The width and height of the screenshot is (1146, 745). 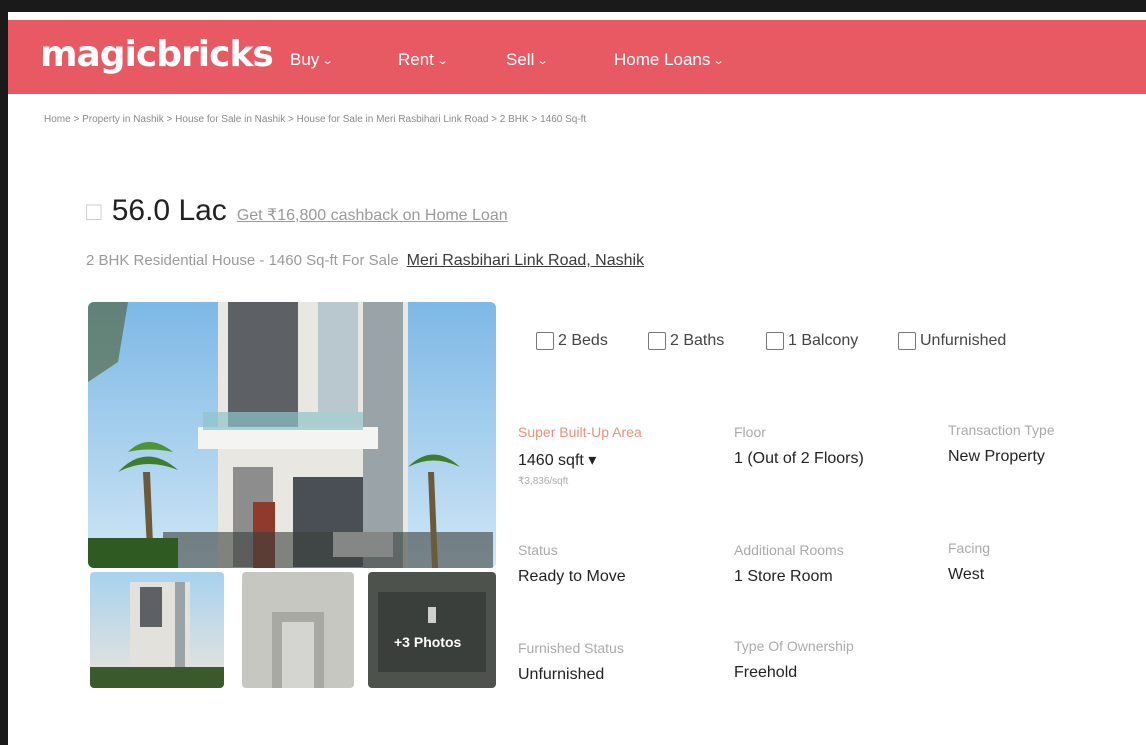 I want to click on spec-status: Status Ready to Move, so click(x=572, y=563).